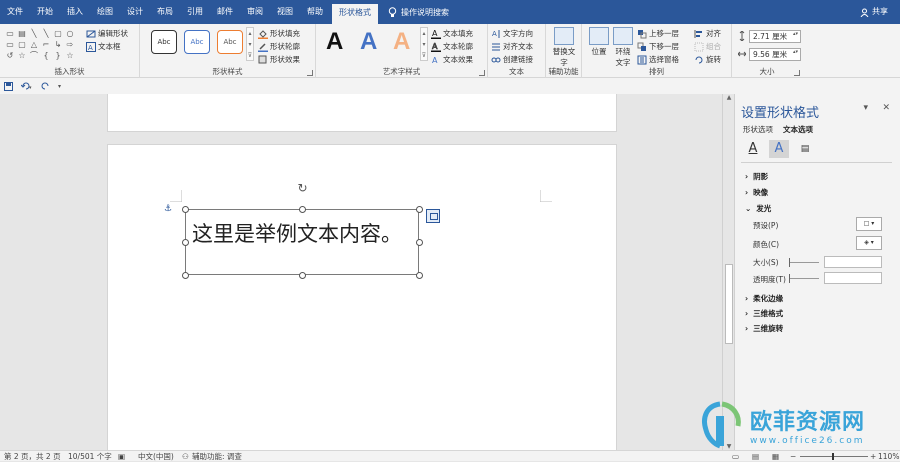 This screenshot has height=462, width=900. What do you see at coordinates (512, 59) in the screenshot?
I see `create-link-button: 创建链接` at bounding box center [512, 59].